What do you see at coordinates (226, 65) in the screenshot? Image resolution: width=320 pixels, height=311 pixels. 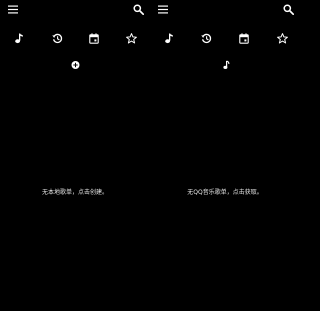 I see `qq-music-icon` at bounding box center [226, 65].